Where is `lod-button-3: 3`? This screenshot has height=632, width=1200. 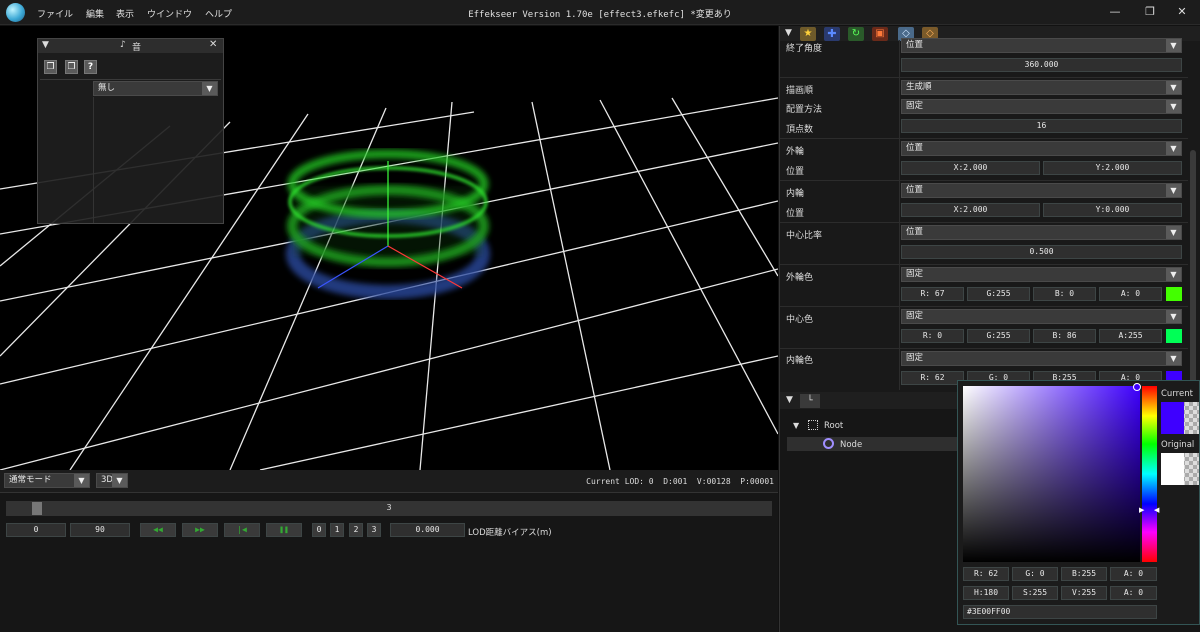 lod-button-3: 3 is located at coordinates (374, 530).